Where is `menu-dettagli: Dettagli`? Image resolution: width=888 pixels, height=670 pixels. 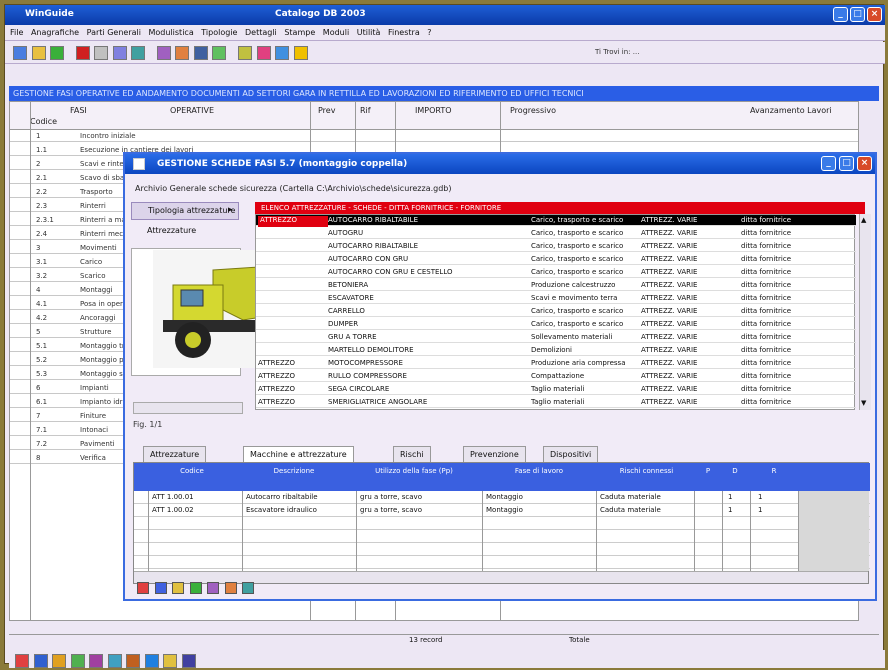
menu-dettagli: Dettagli is located at coordinates (261, 33).